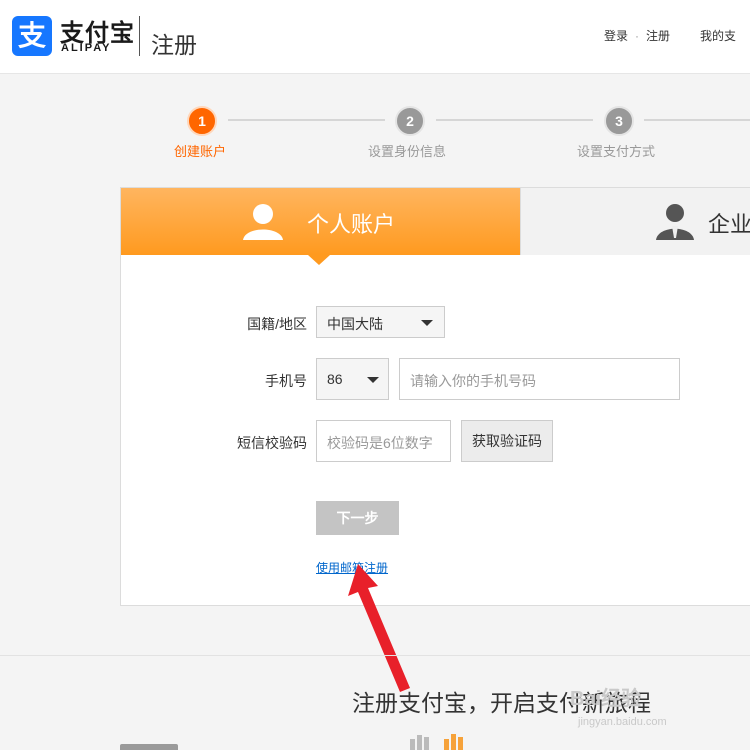 Image resolution: width=750 pixels, height=750 pixels. What do you see at coordinates (272, 443) in the screenshot?
I see `sms-code-label: 短信校验码` at bounding box center [272, 443].